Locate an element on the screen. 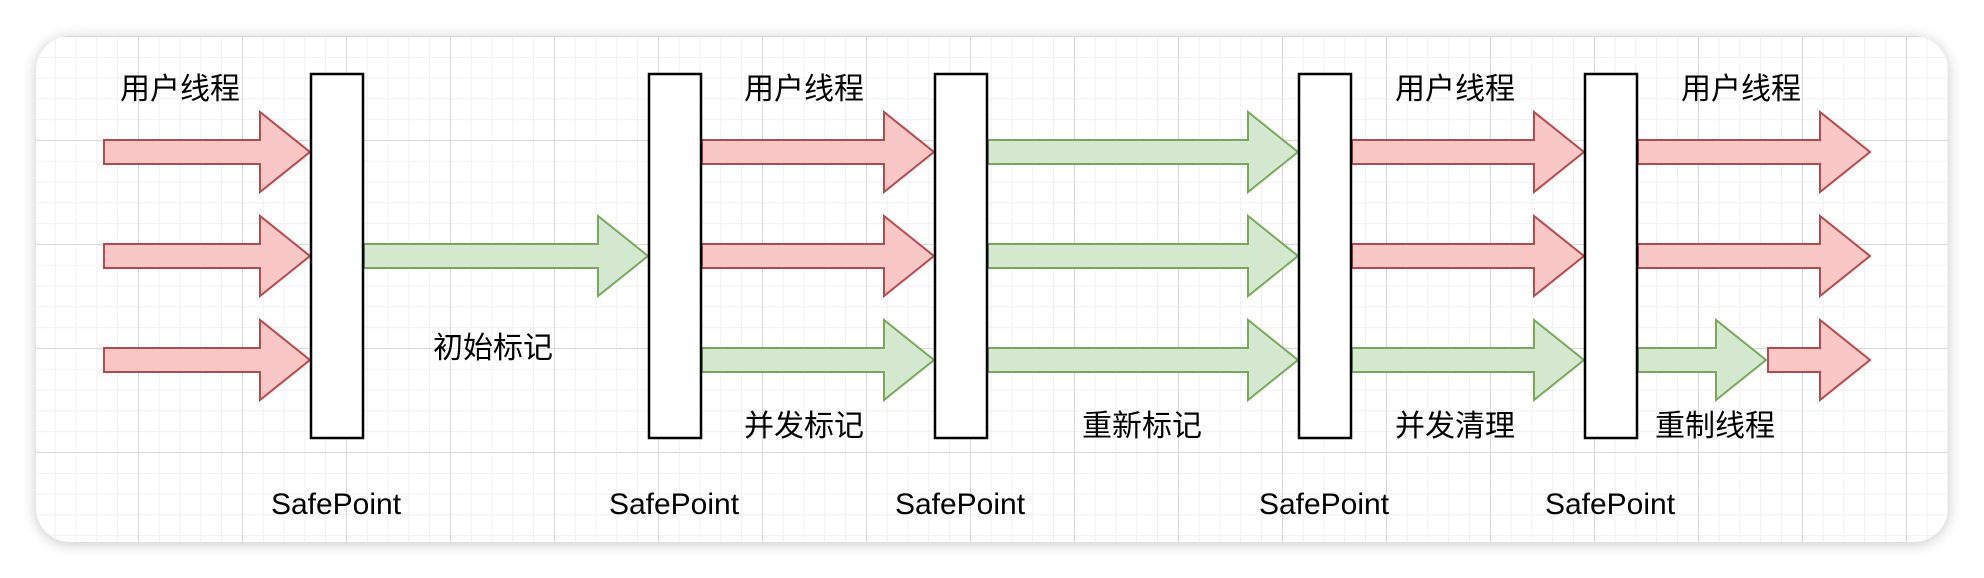  reset-thread-label: 重制线程 is located at coordinates (1715, 426).